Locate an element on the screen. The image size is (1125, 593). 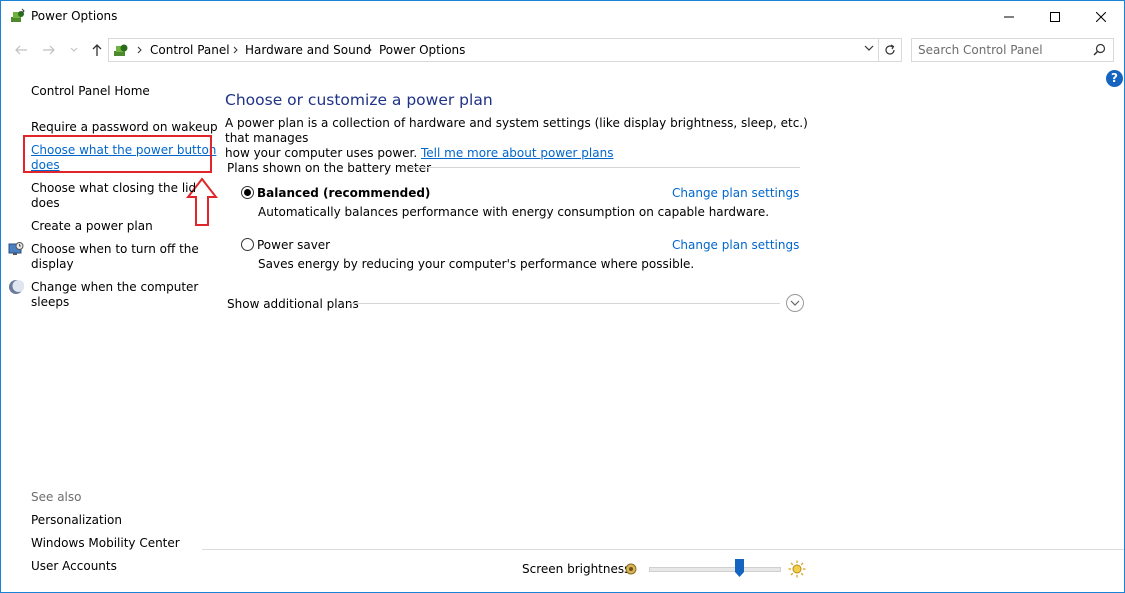
power-saver-change-settings-link: Change plan settings is located at coordinates (735, 245).